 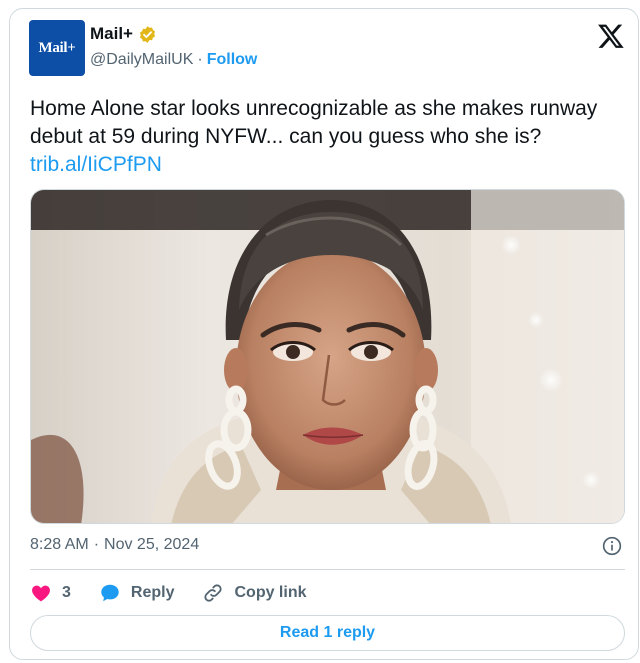 I want to click on tweet-date: Nov 25, 2024, so click(x=152, y=544).